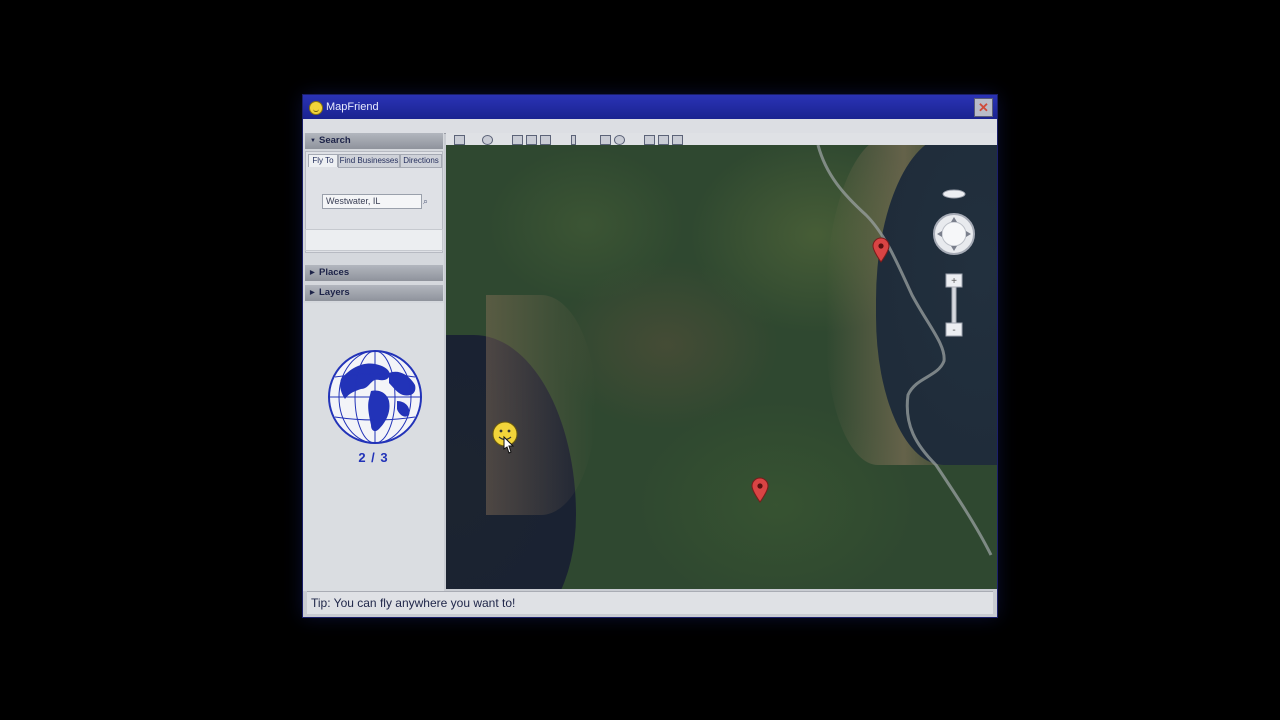 This screenshot has width=1280, height=720. What do you see at coordinates (531, 140) in the screenshot?
I see `path-icon` at bounding box center [531, 140].